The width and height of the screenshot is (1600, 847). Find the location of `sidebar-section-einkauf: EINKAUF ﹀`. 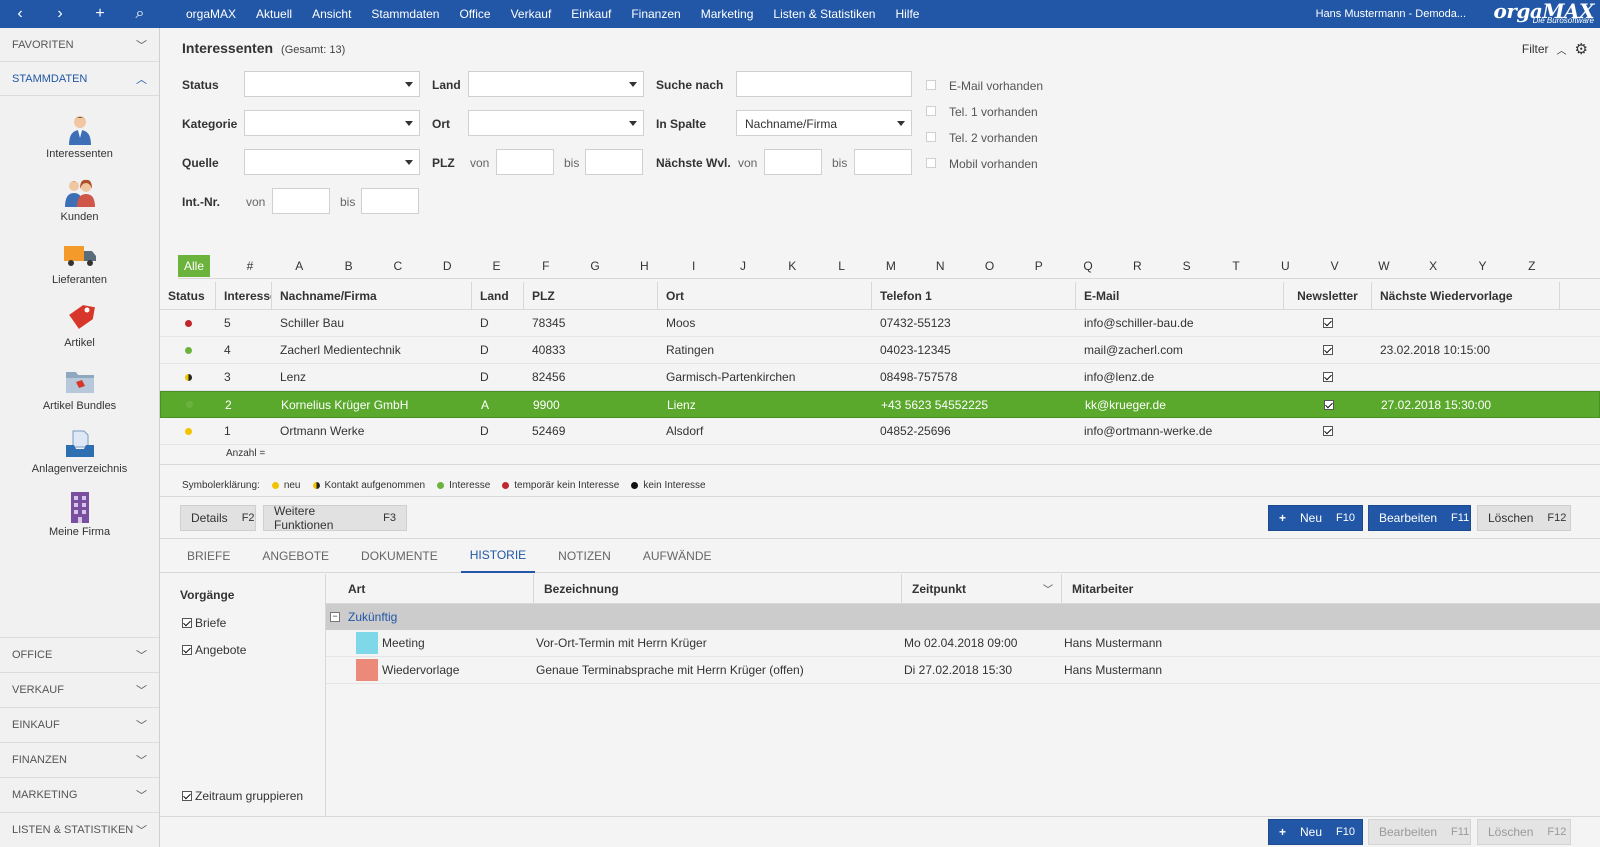

sidebar-section-einkauf: EINKAUF ﹀ is located at coordinates (79, 724).